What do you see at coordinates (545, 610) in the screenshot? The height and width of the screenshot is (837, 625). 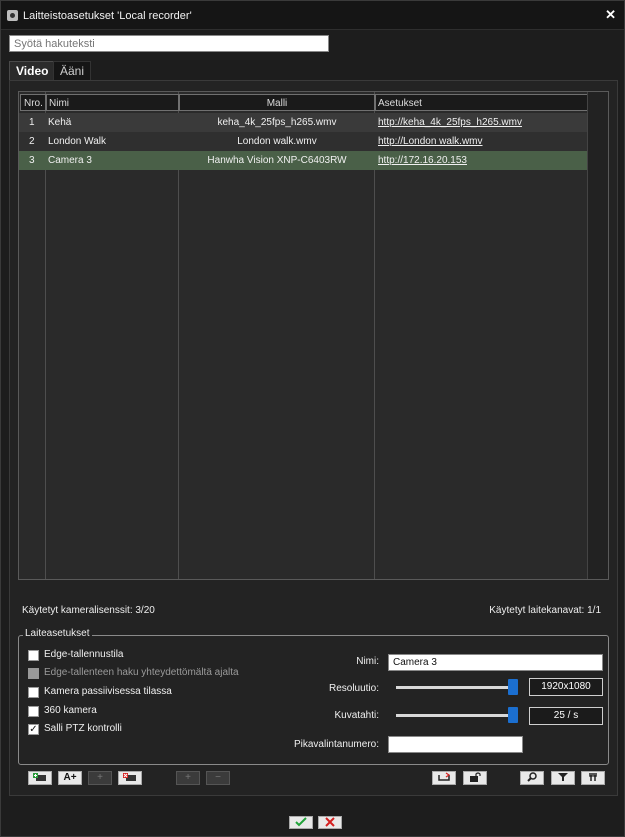 I see `device-channel-count: Käytetyt laitekanavat: 1/1` at bounding box center [545, 610].